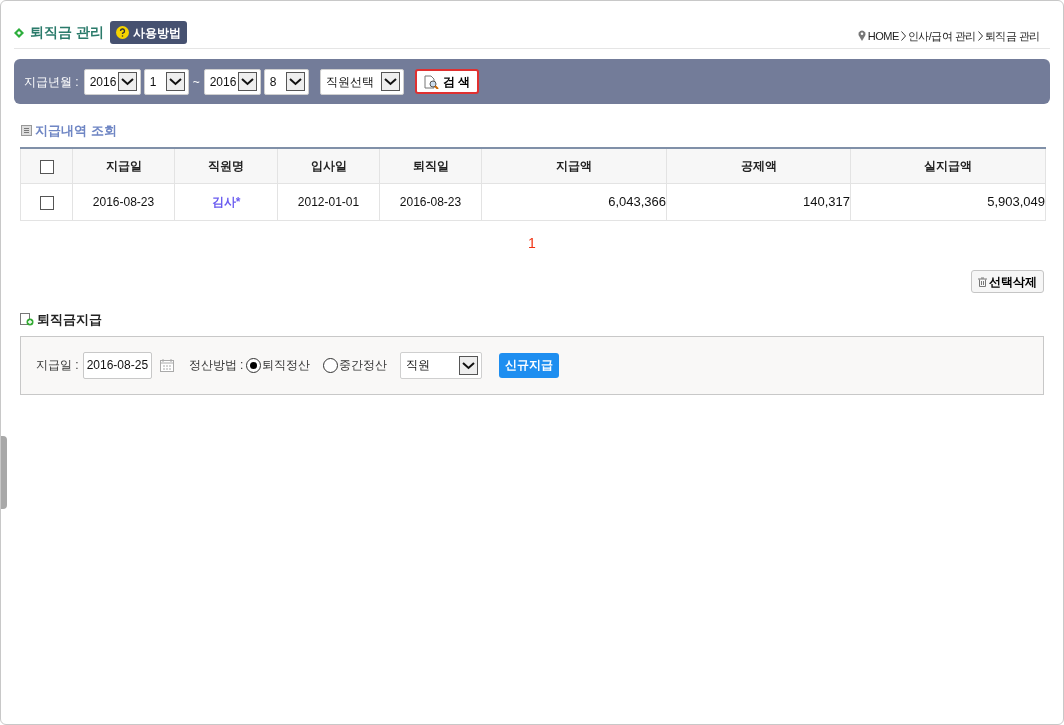  I want to click on side-handle, so click(4, 472).